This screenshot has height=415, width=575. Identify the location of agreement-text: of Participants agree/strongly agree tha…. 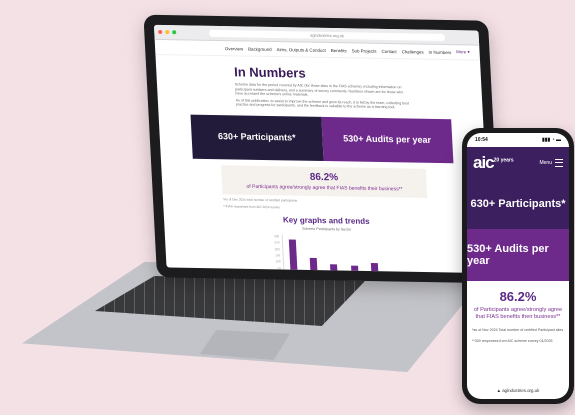
(324, 188).